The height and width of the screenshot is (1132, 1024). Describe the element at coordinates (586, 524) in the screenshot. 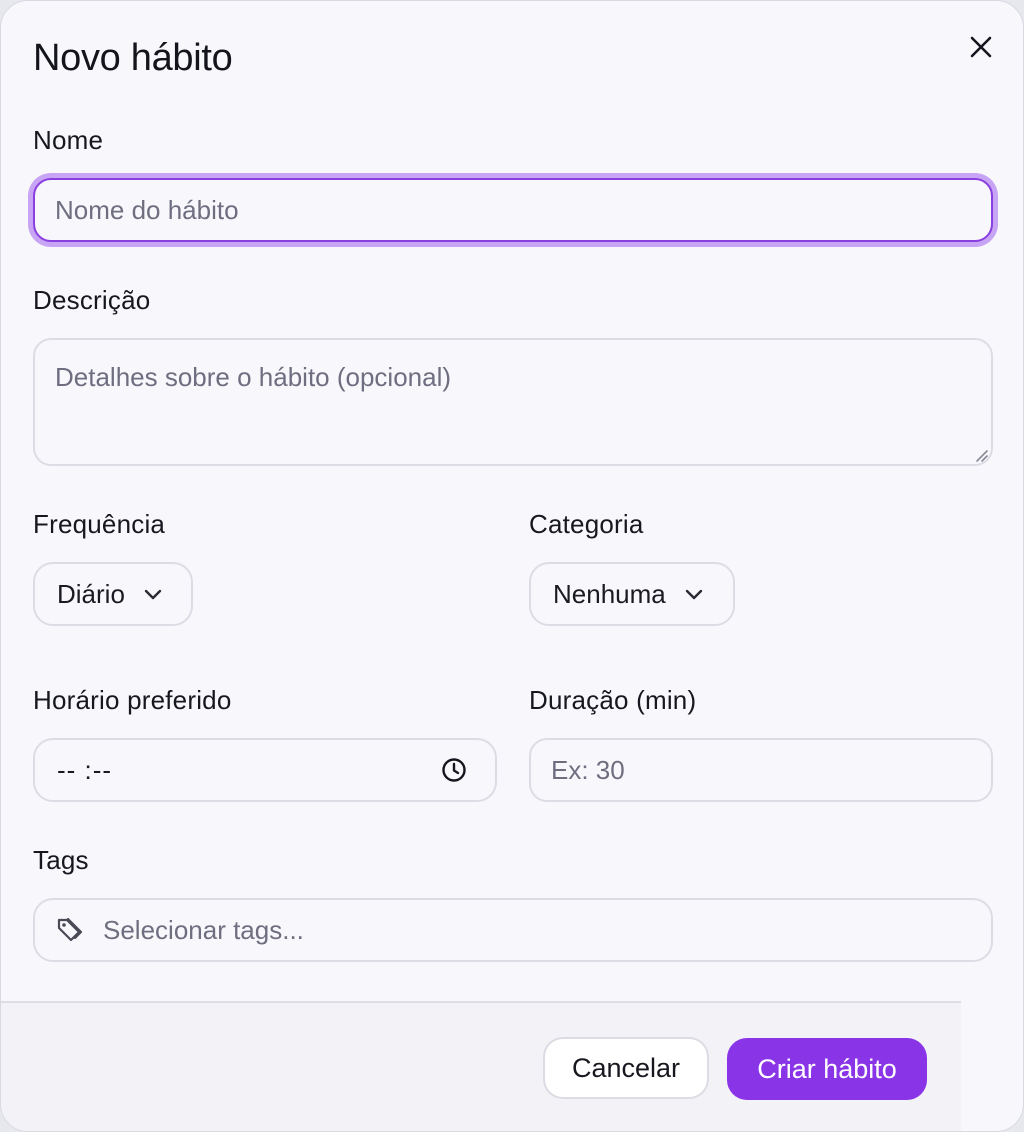

I see `category-label: Categoria` at that location.